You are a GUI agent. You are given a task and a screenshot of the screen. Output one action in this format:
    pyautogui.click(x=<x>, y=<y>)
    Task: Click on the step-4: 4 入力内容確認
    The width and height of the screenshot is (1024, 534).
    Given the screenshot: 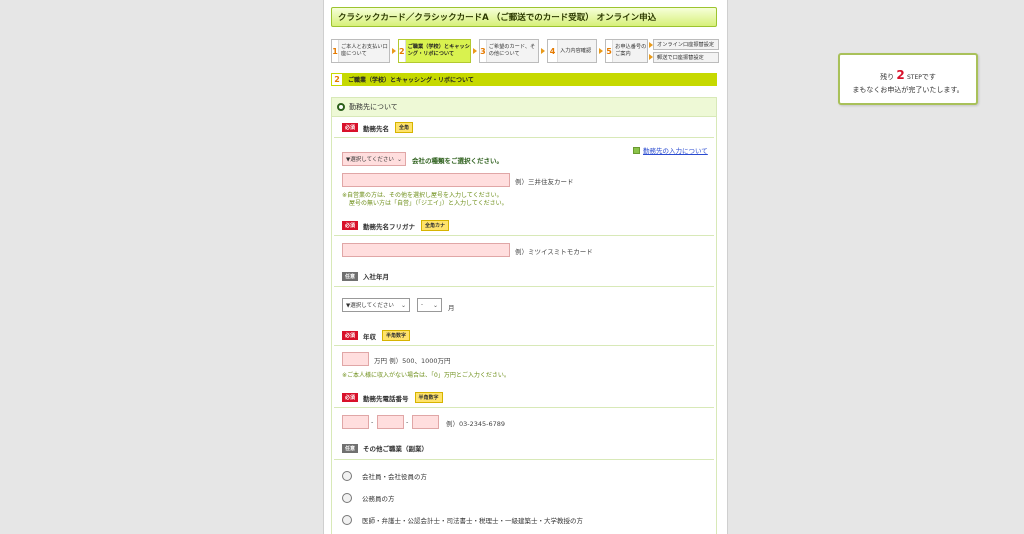 What is the action you would take?
    pyautogui.click(x=572, y=51)
    